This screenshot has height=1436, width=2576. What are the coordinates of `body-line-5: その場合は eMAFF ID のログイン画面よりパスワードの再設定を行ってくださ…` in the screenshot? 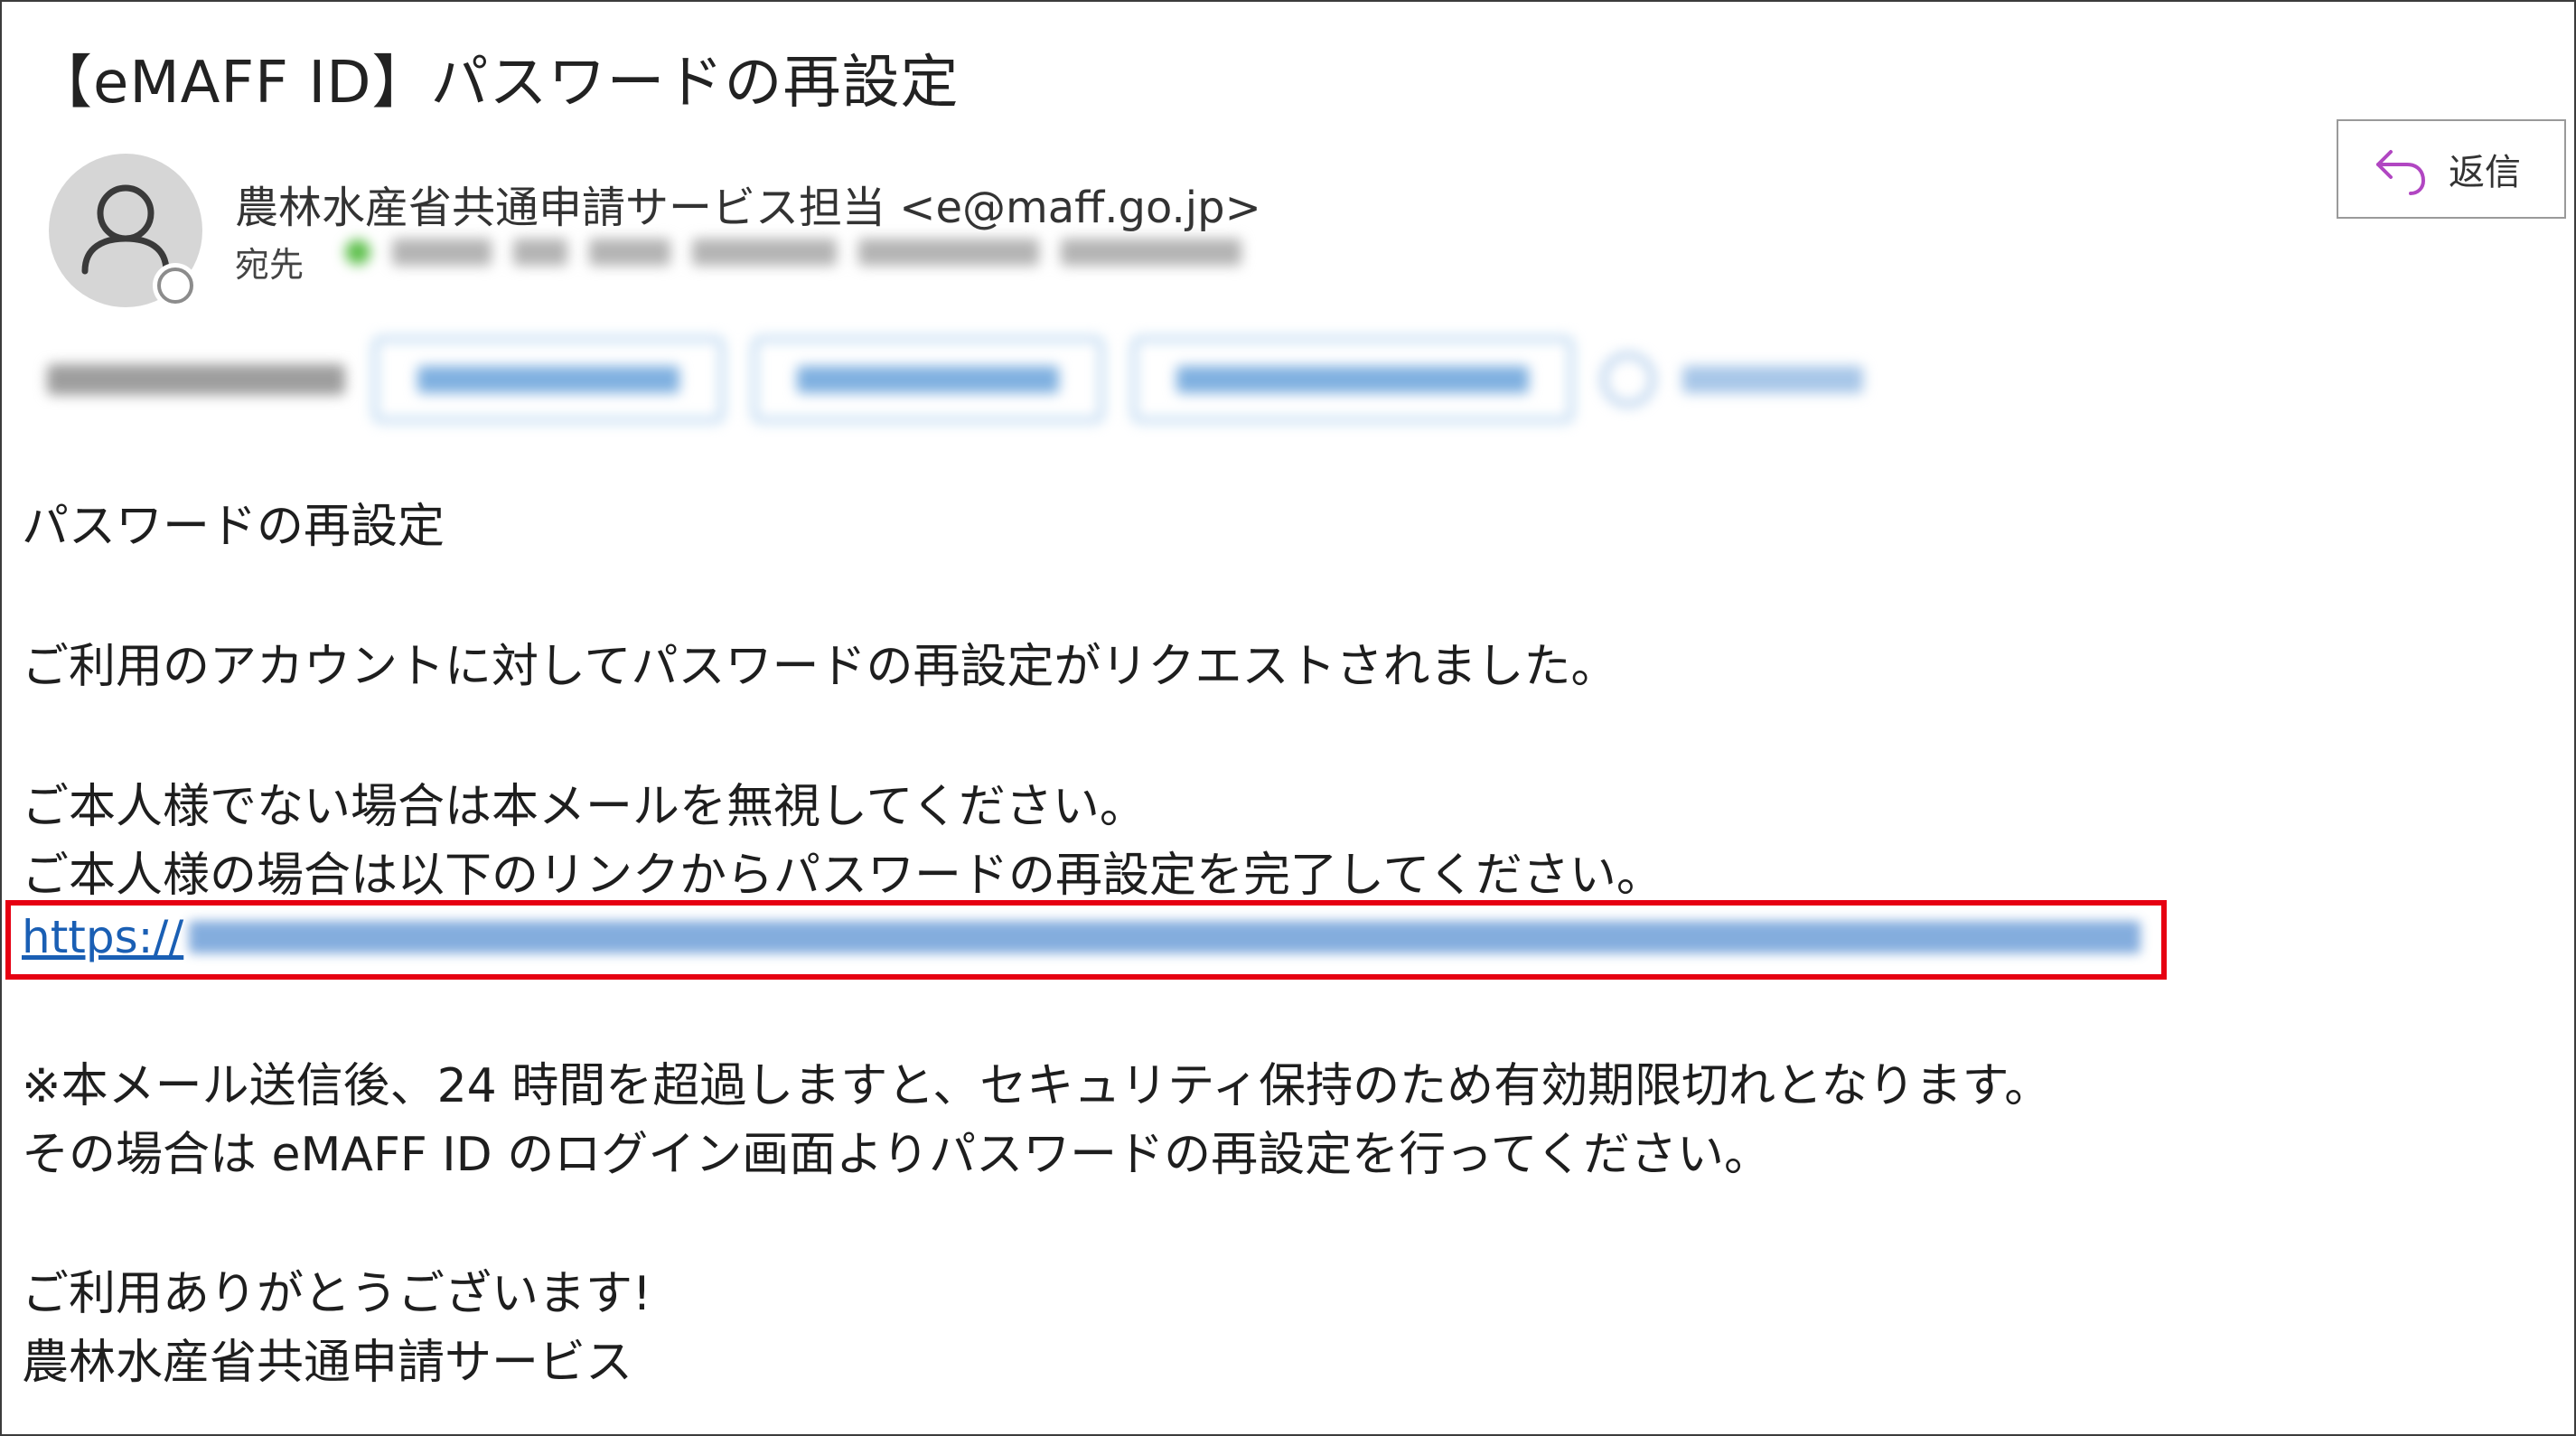 It's located at (897, 1155).